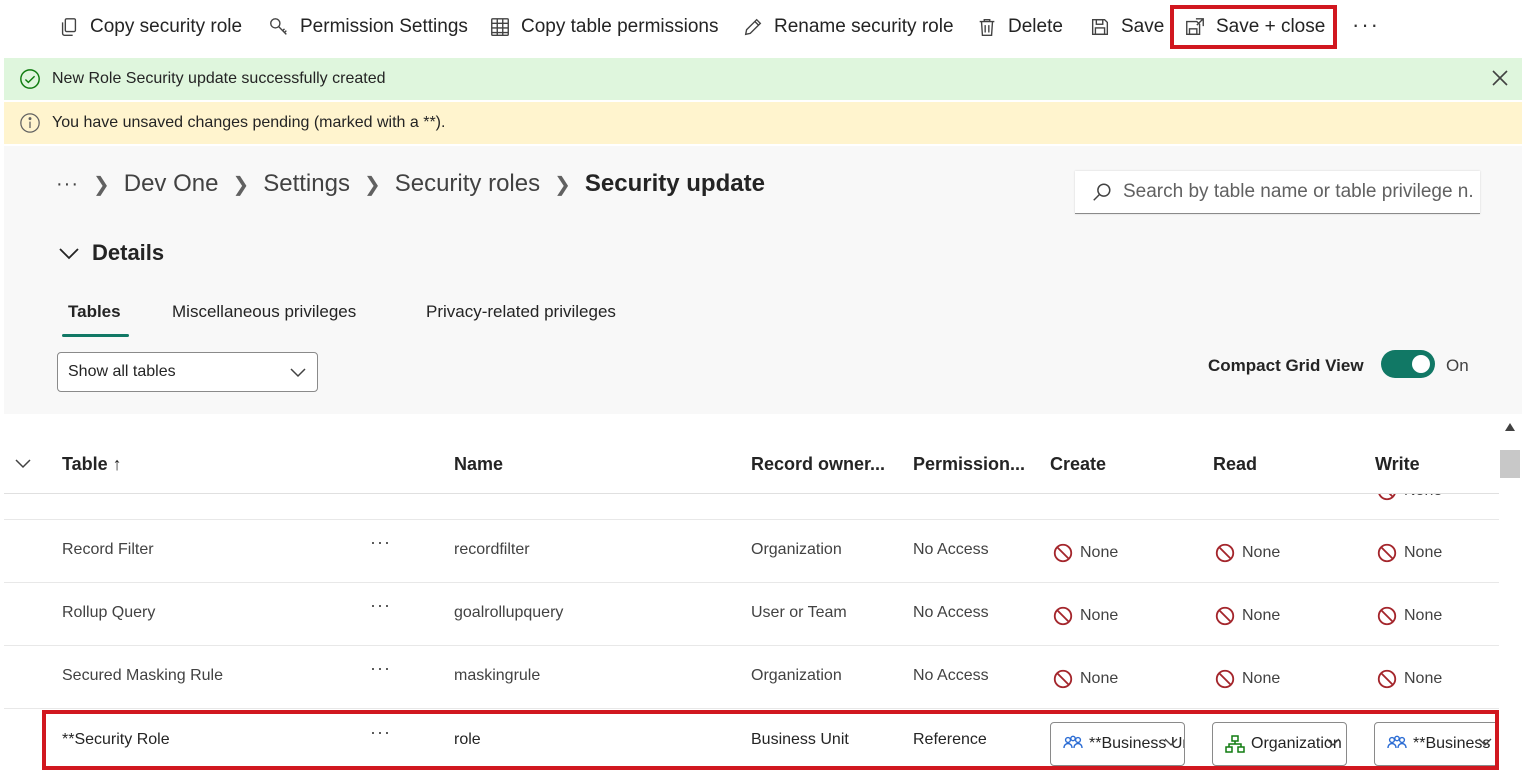  What do you see at coordinates (1366, 25) in the screenshot?
I see `more-commands-button: ···` at bounding box center [1366, 25].